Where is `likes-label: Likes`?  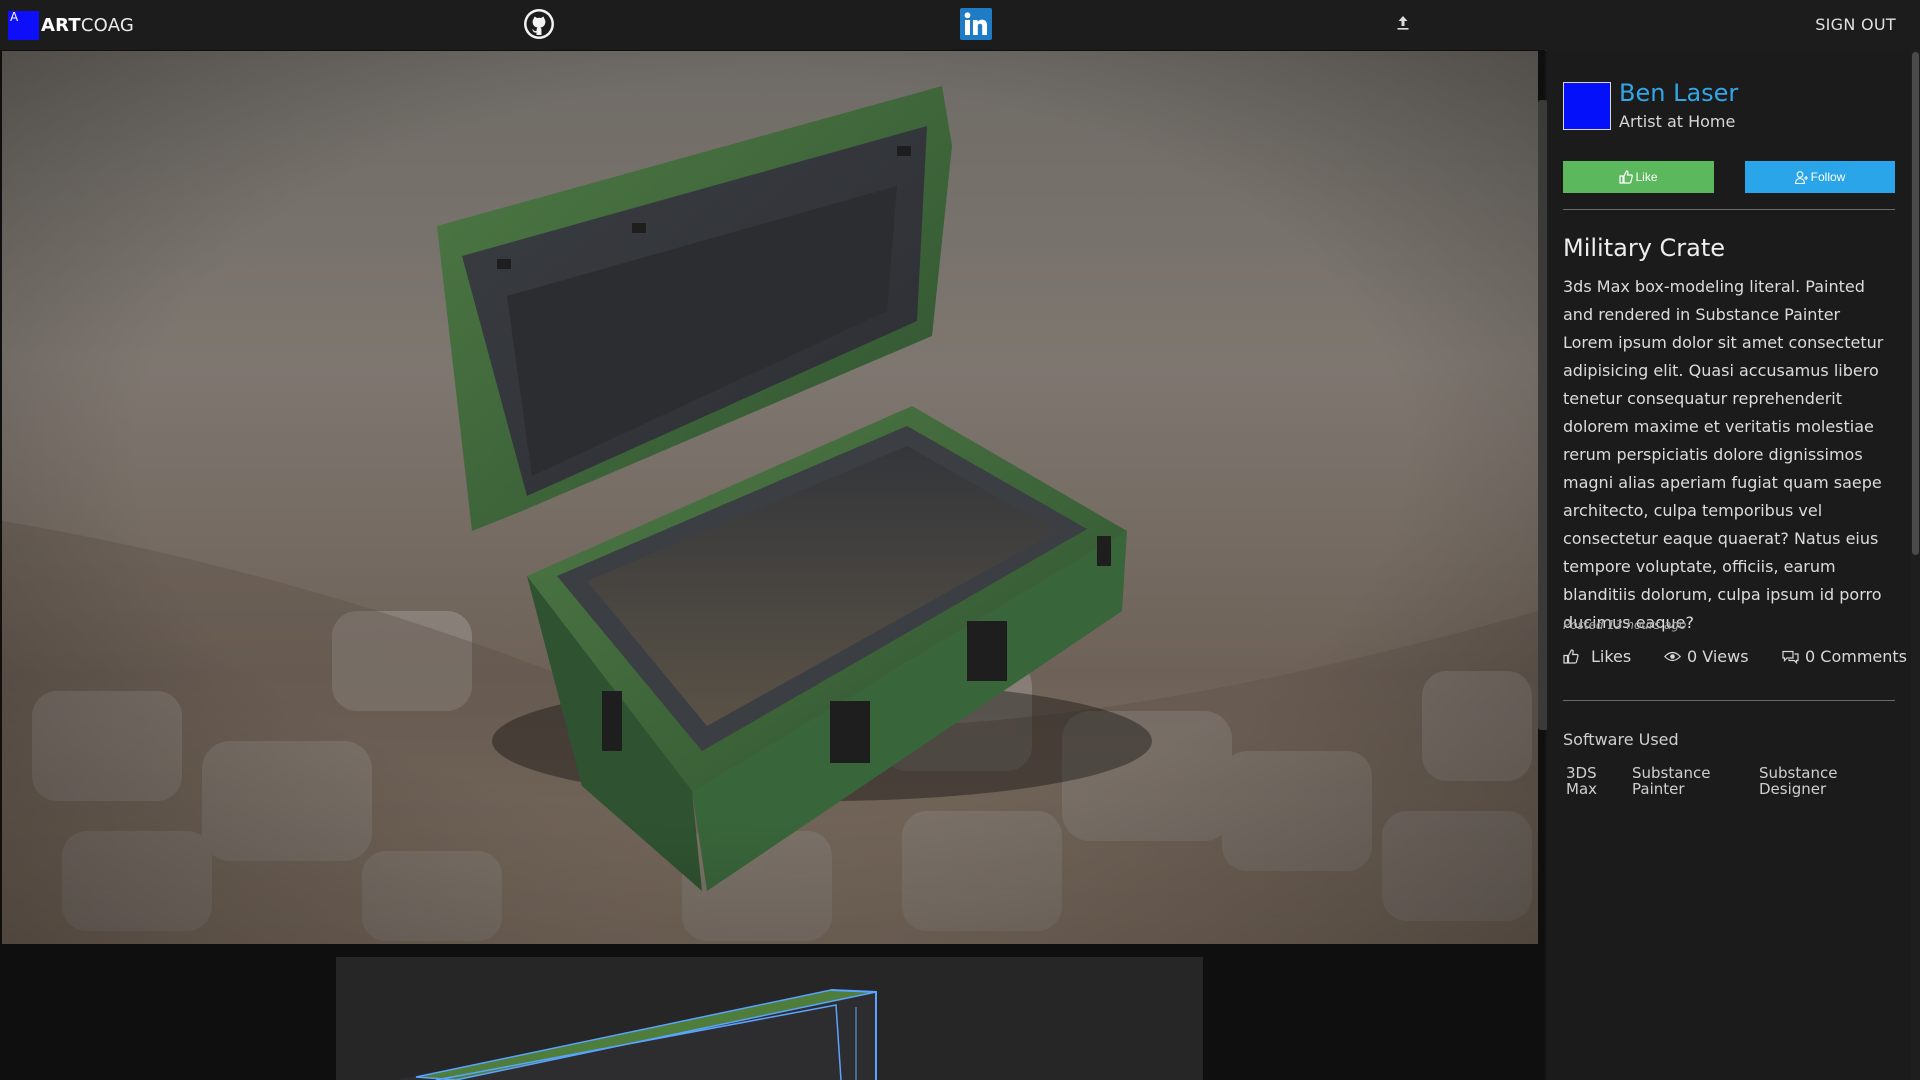 likes-label: Likes is located at coordinates (1611, 656).